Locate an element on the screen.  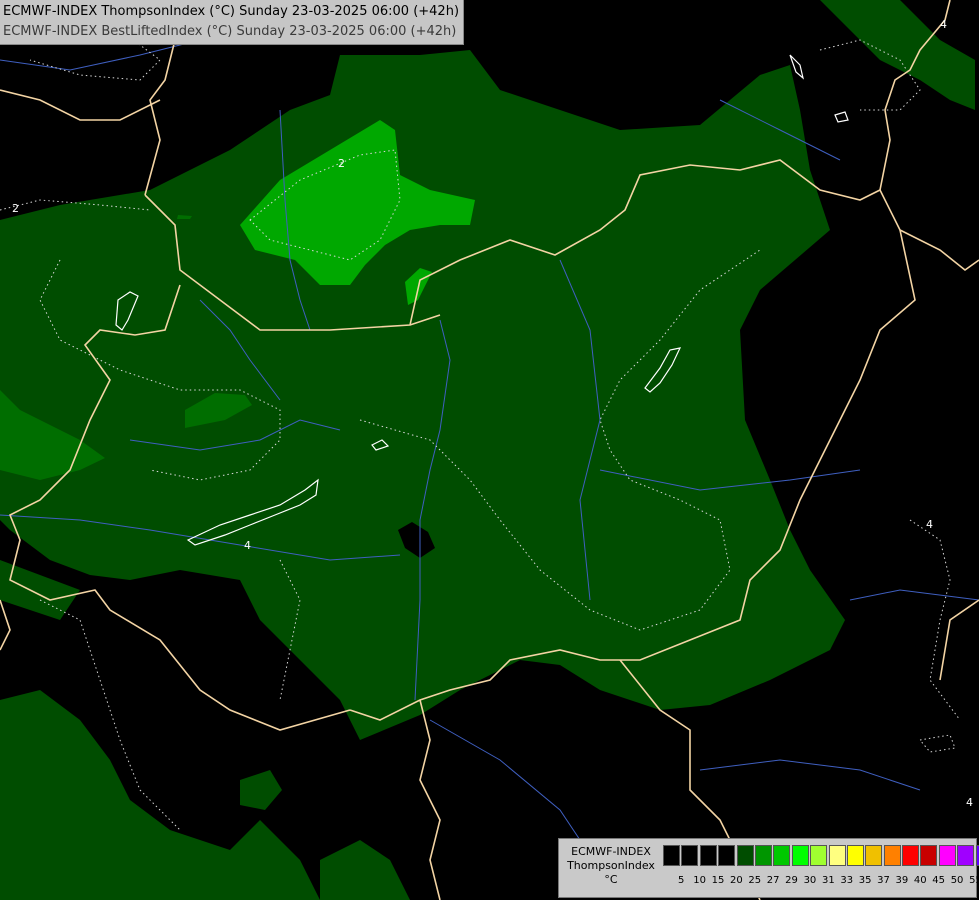
legend-tick: 31 is located at coordinates (828, 880).